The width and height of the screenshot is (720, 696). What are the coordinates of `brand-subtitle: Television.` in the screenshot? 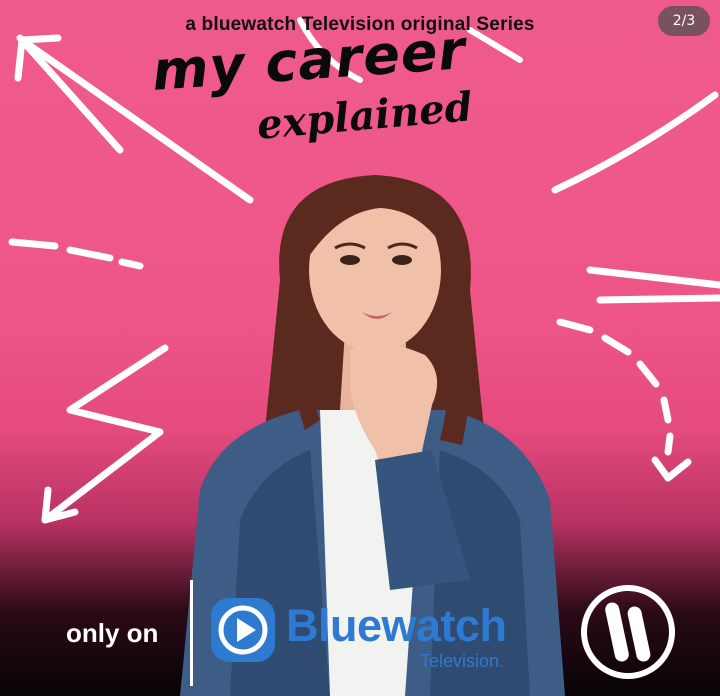 It's located at (462, 661).